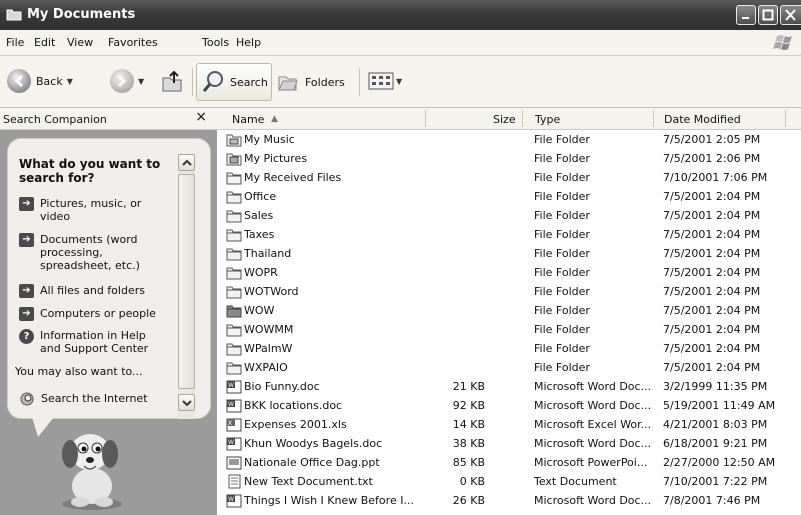 This screenshot has width=801, height=515. Describe the element at coordinates (141, 81) in the screenshot. I see `forward-dropdown-icon: ▼` at that location.